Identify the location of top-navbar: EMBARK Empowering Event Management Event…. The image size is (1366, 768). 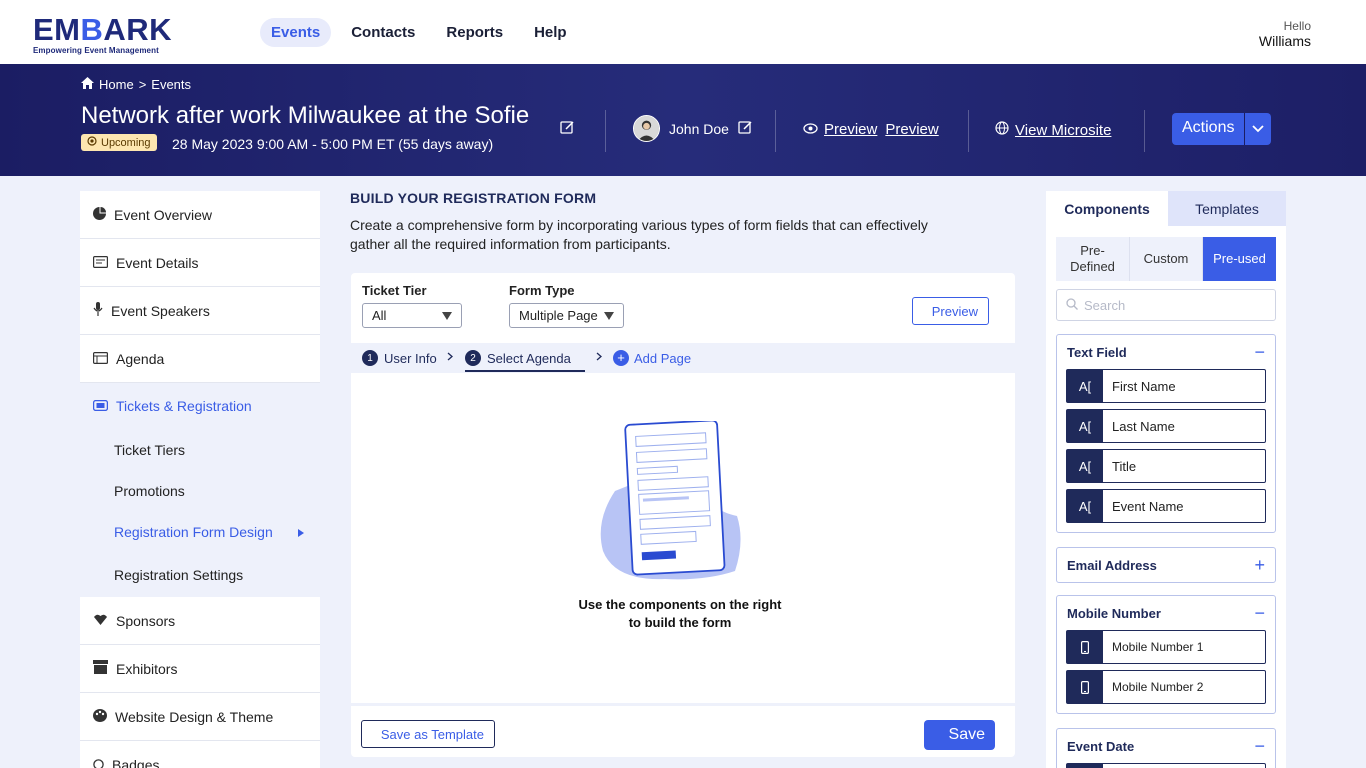
(683, 32).